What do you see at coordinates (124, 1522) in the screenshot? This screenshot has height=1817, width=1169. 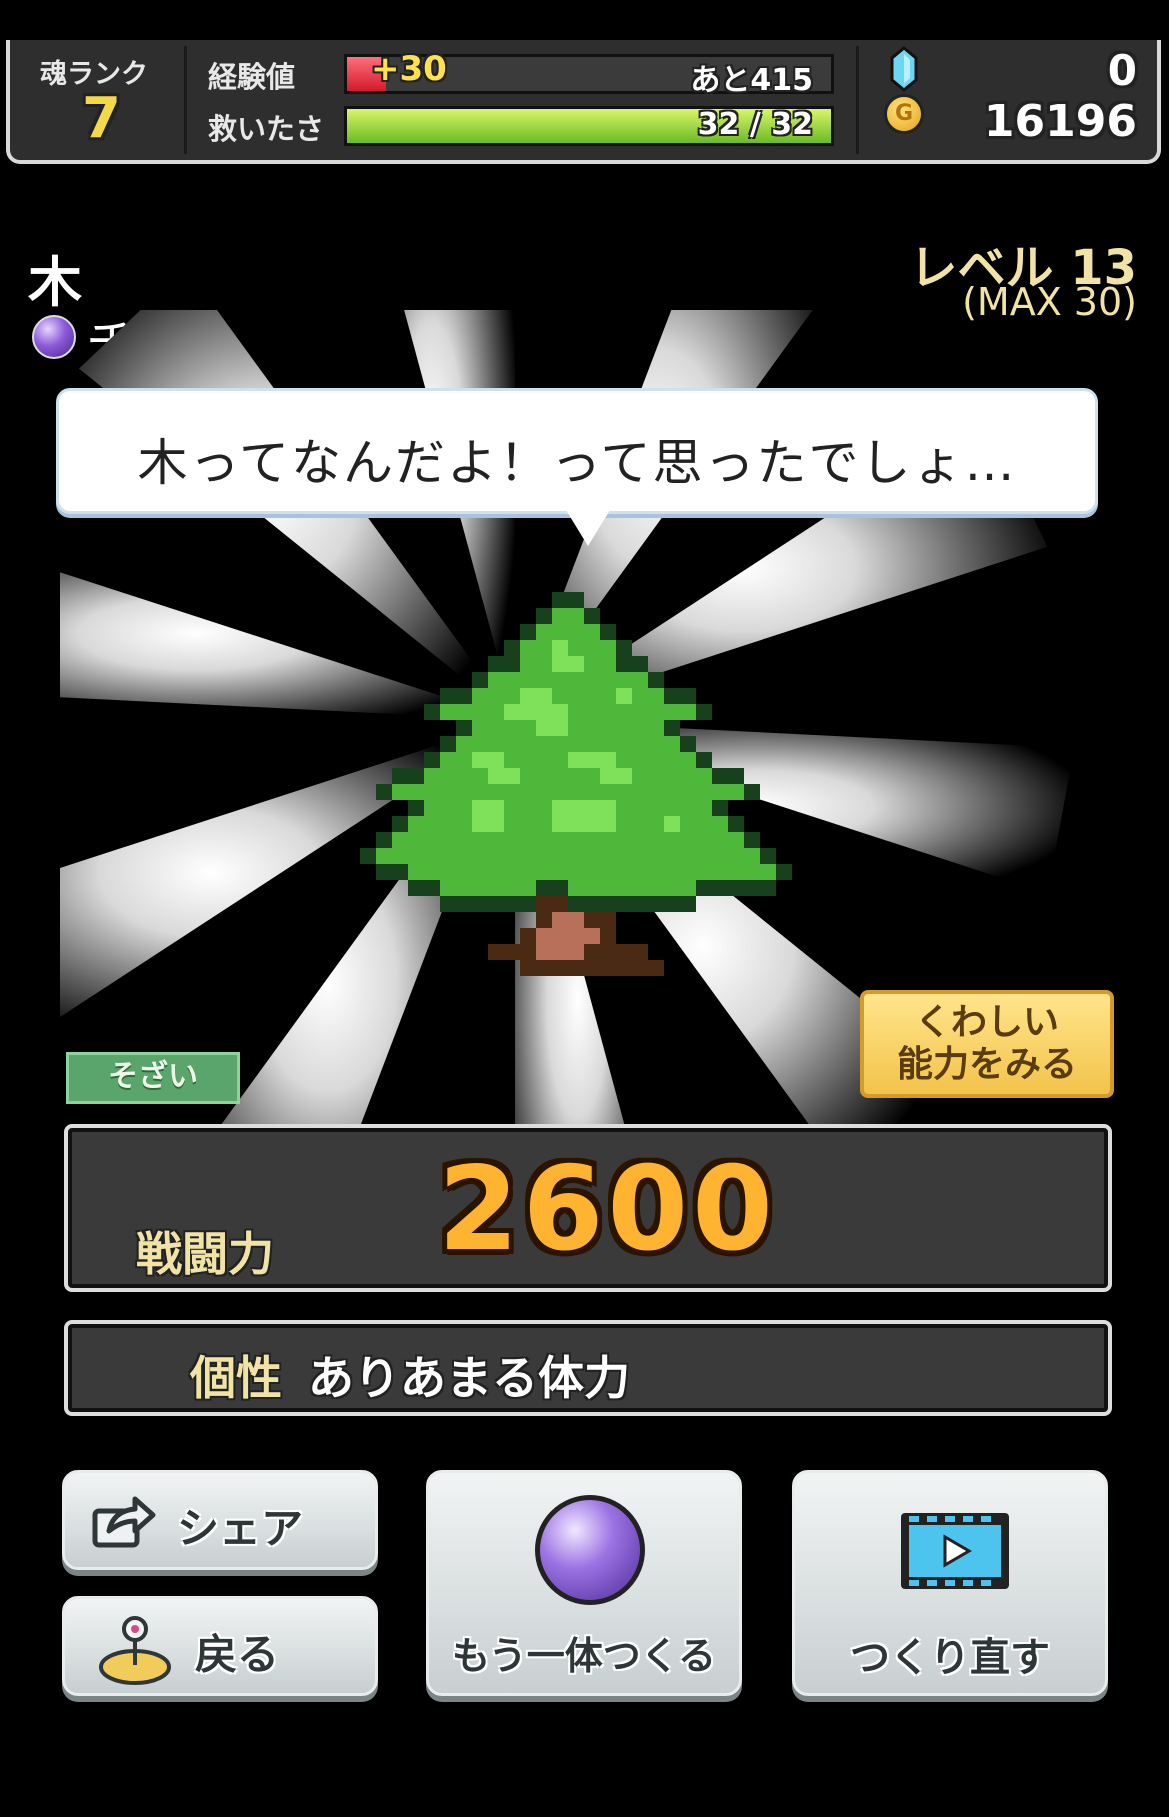 I see `share-icon` at bounding box center [124, 1522].